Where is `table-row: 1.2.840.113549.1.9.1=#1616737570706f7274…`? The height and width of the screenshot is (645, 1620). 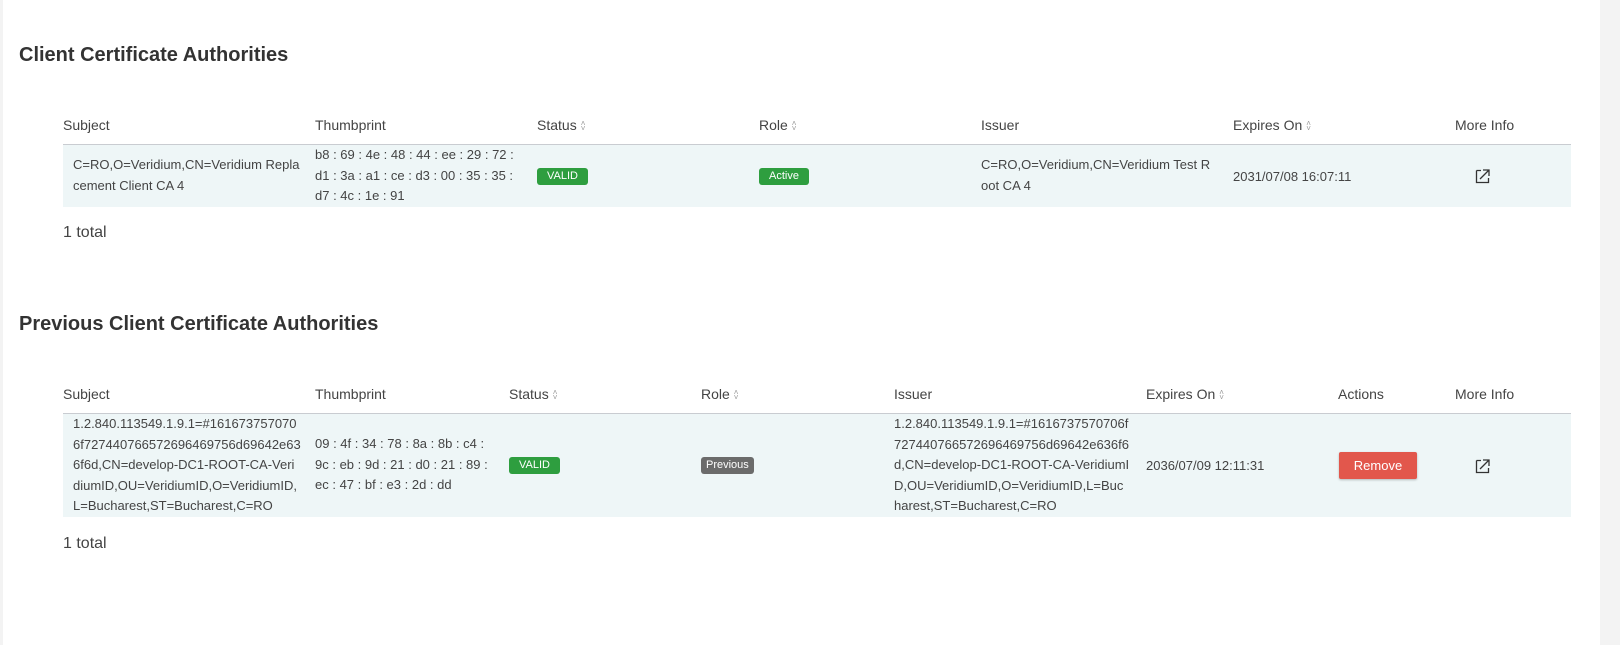 table-row: 1.2.840.113549.1.9.1=#1616737570706f7274… is located at coordinates (817, 465).